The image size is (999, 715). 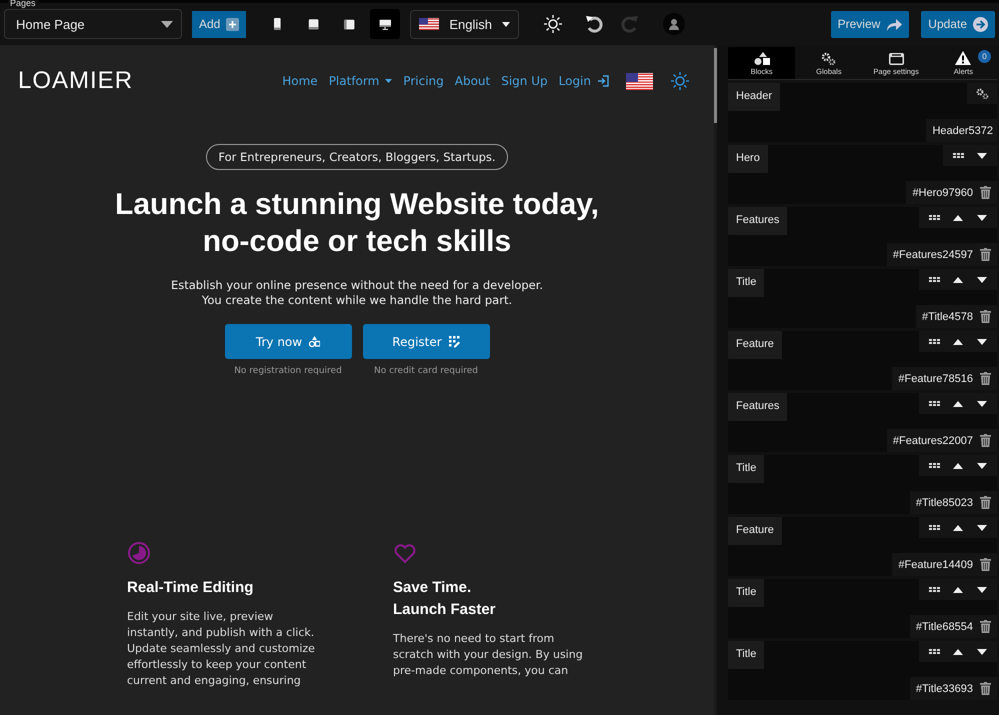 I want to click on clock-icon, so click(x=139, y=553).